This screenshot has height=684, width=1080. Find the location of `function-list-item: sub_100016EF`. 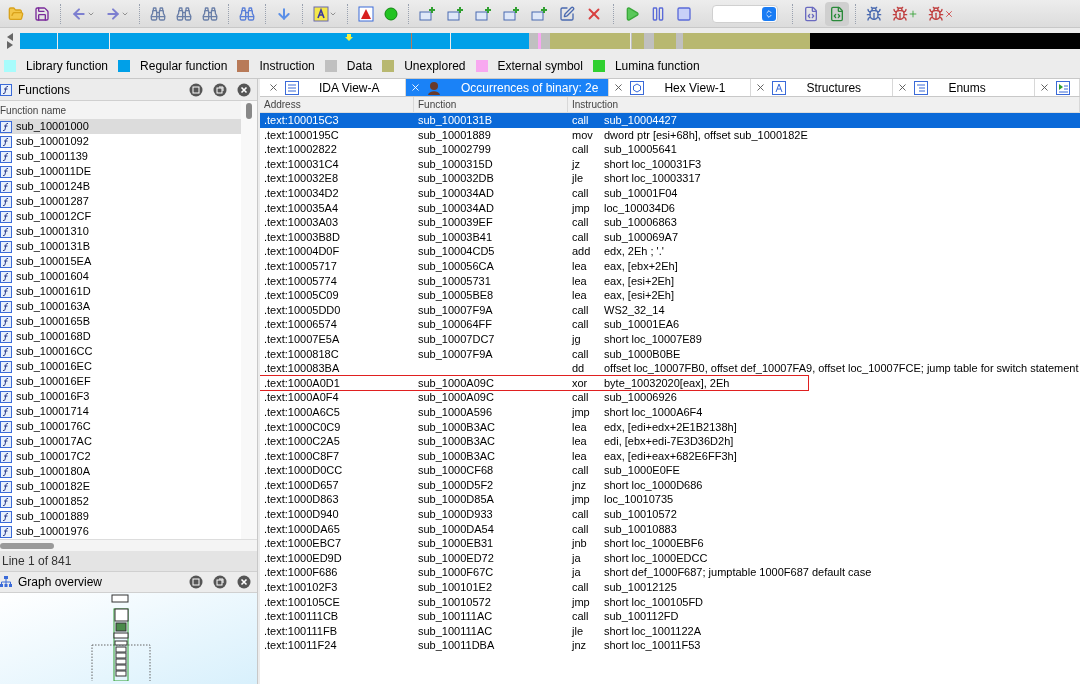

function-list-item: sub_100016EF is located at coordinates (120, 381).